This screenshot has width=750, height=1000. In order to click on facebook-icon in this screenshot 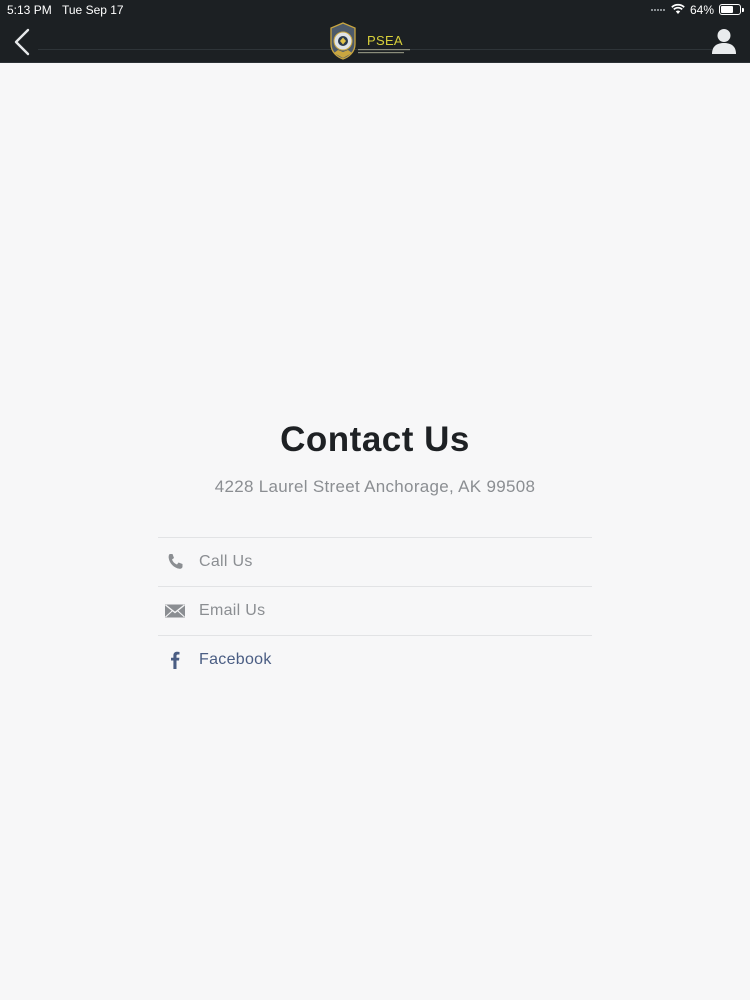, I will do `click(175, 660)`.